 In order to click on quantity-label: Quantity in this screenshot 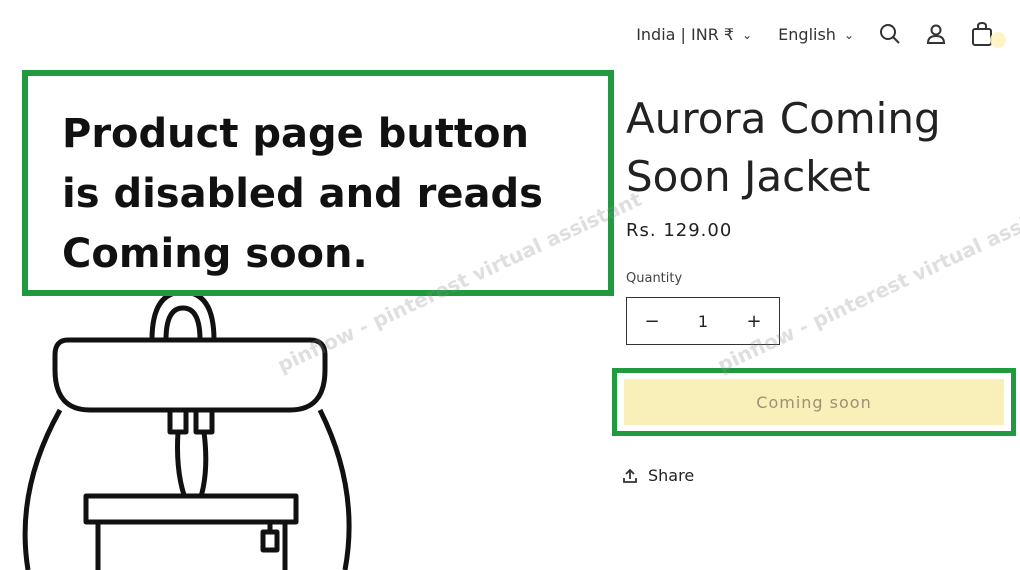, I will do `click(654, 278)`.